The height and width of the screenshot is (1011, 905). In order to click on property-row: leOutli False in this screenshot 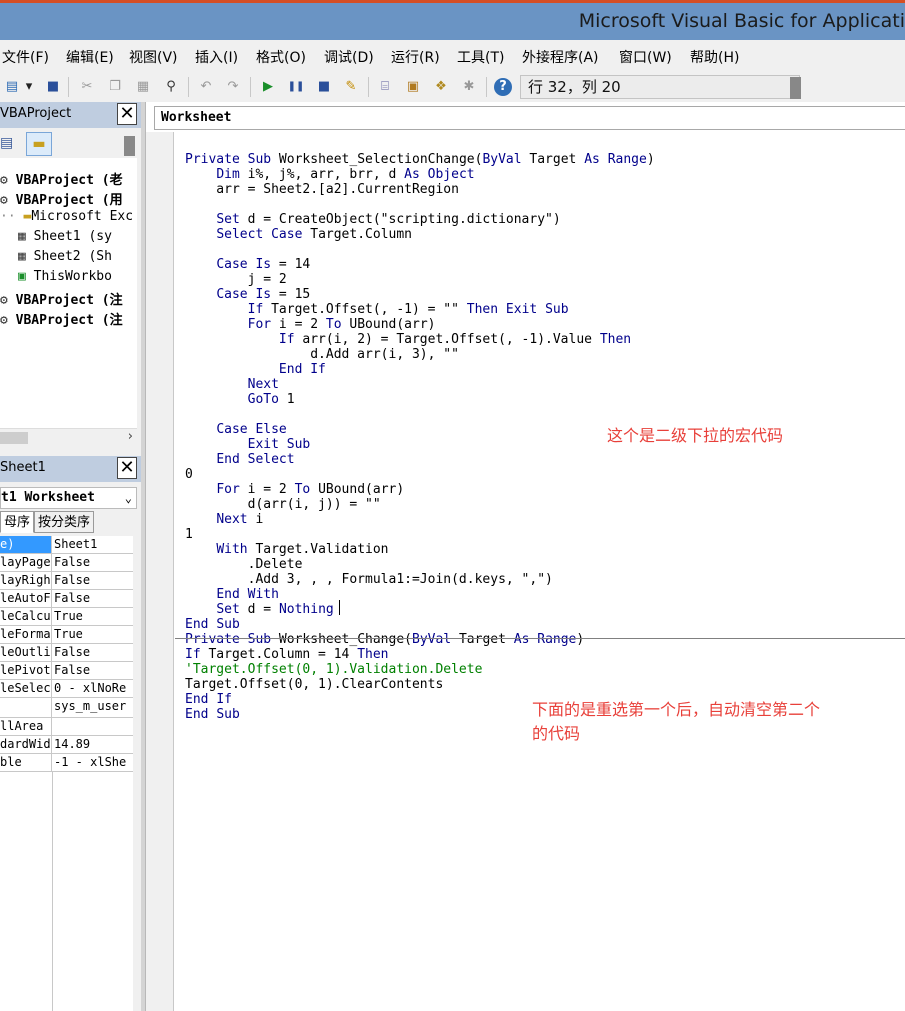, I will do `click(66, 653)`.